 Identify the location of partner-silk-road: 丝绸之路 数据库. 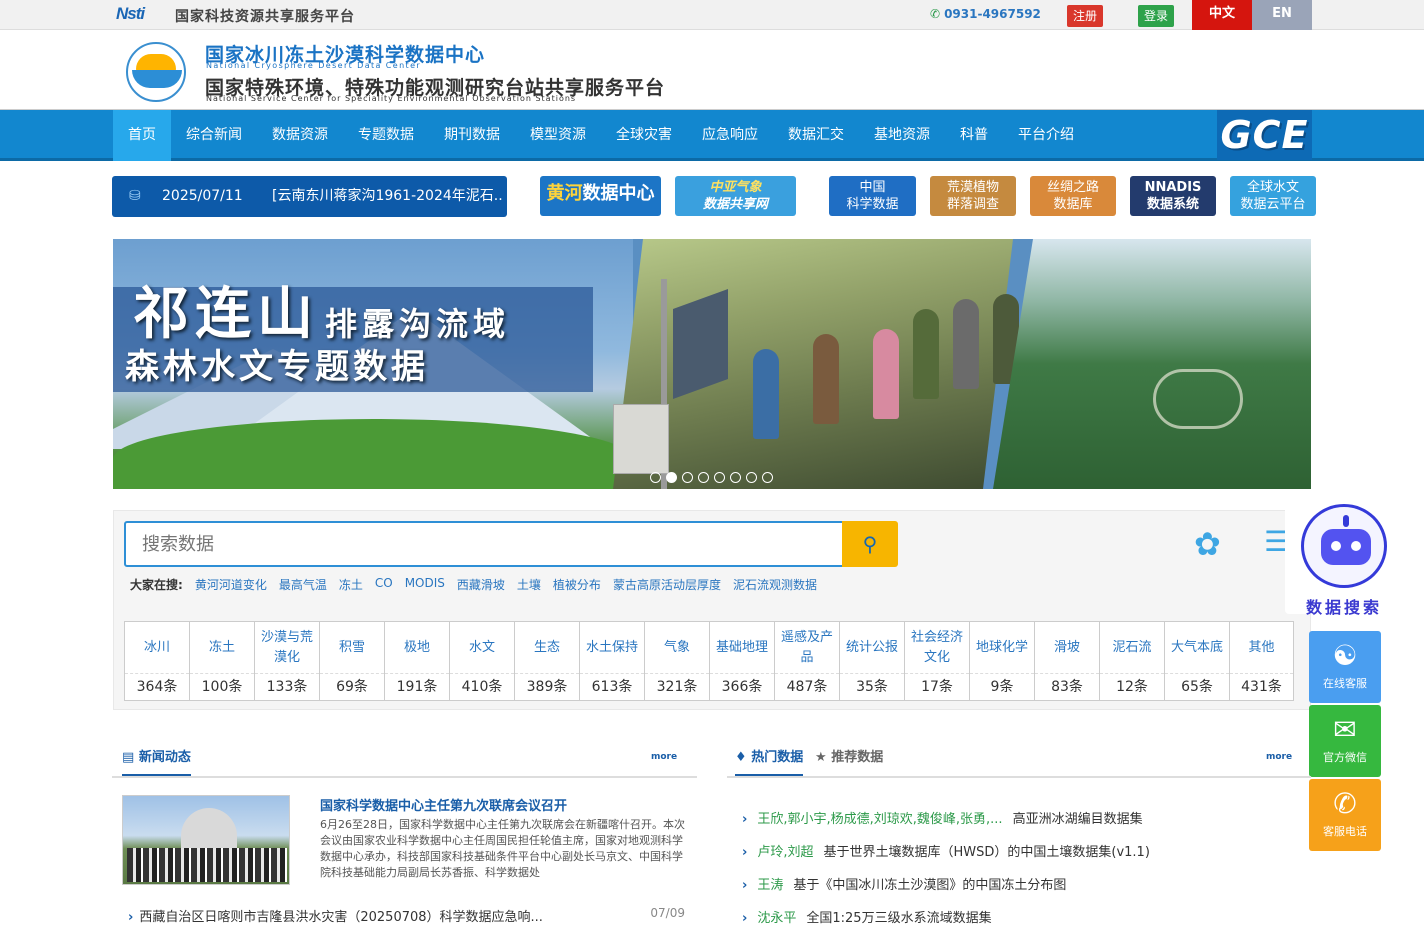
(1073, 196).